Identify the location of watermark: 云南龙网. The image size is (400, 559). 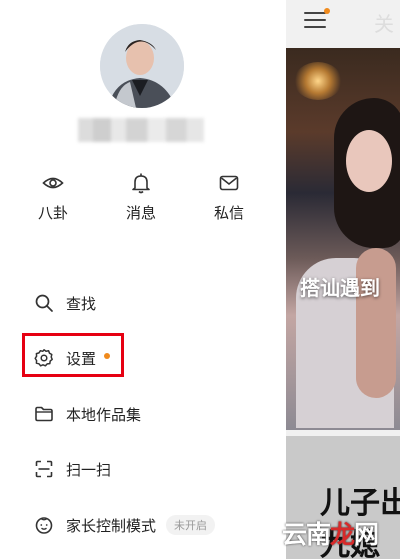
(338, 533).